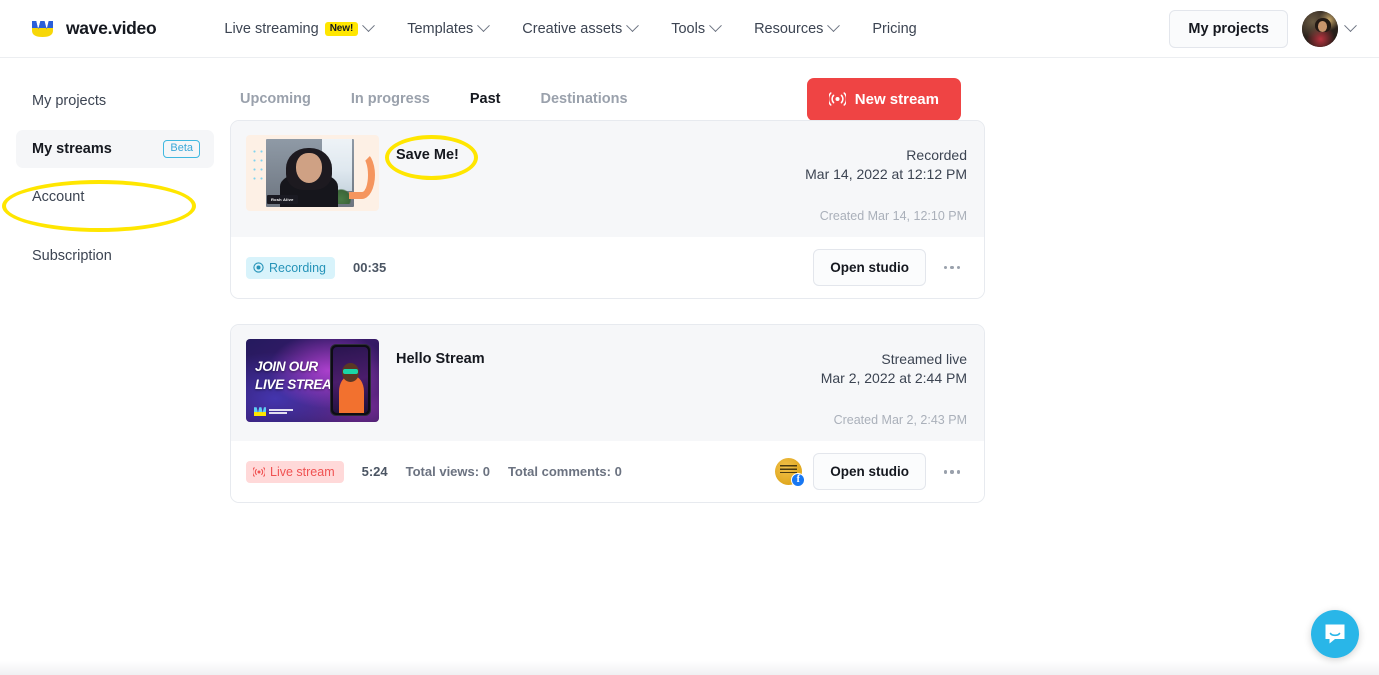  Describe the element at coordinates (72, 256) in the screenshot. I see `sidebar-item-label: Subscription` at that location.